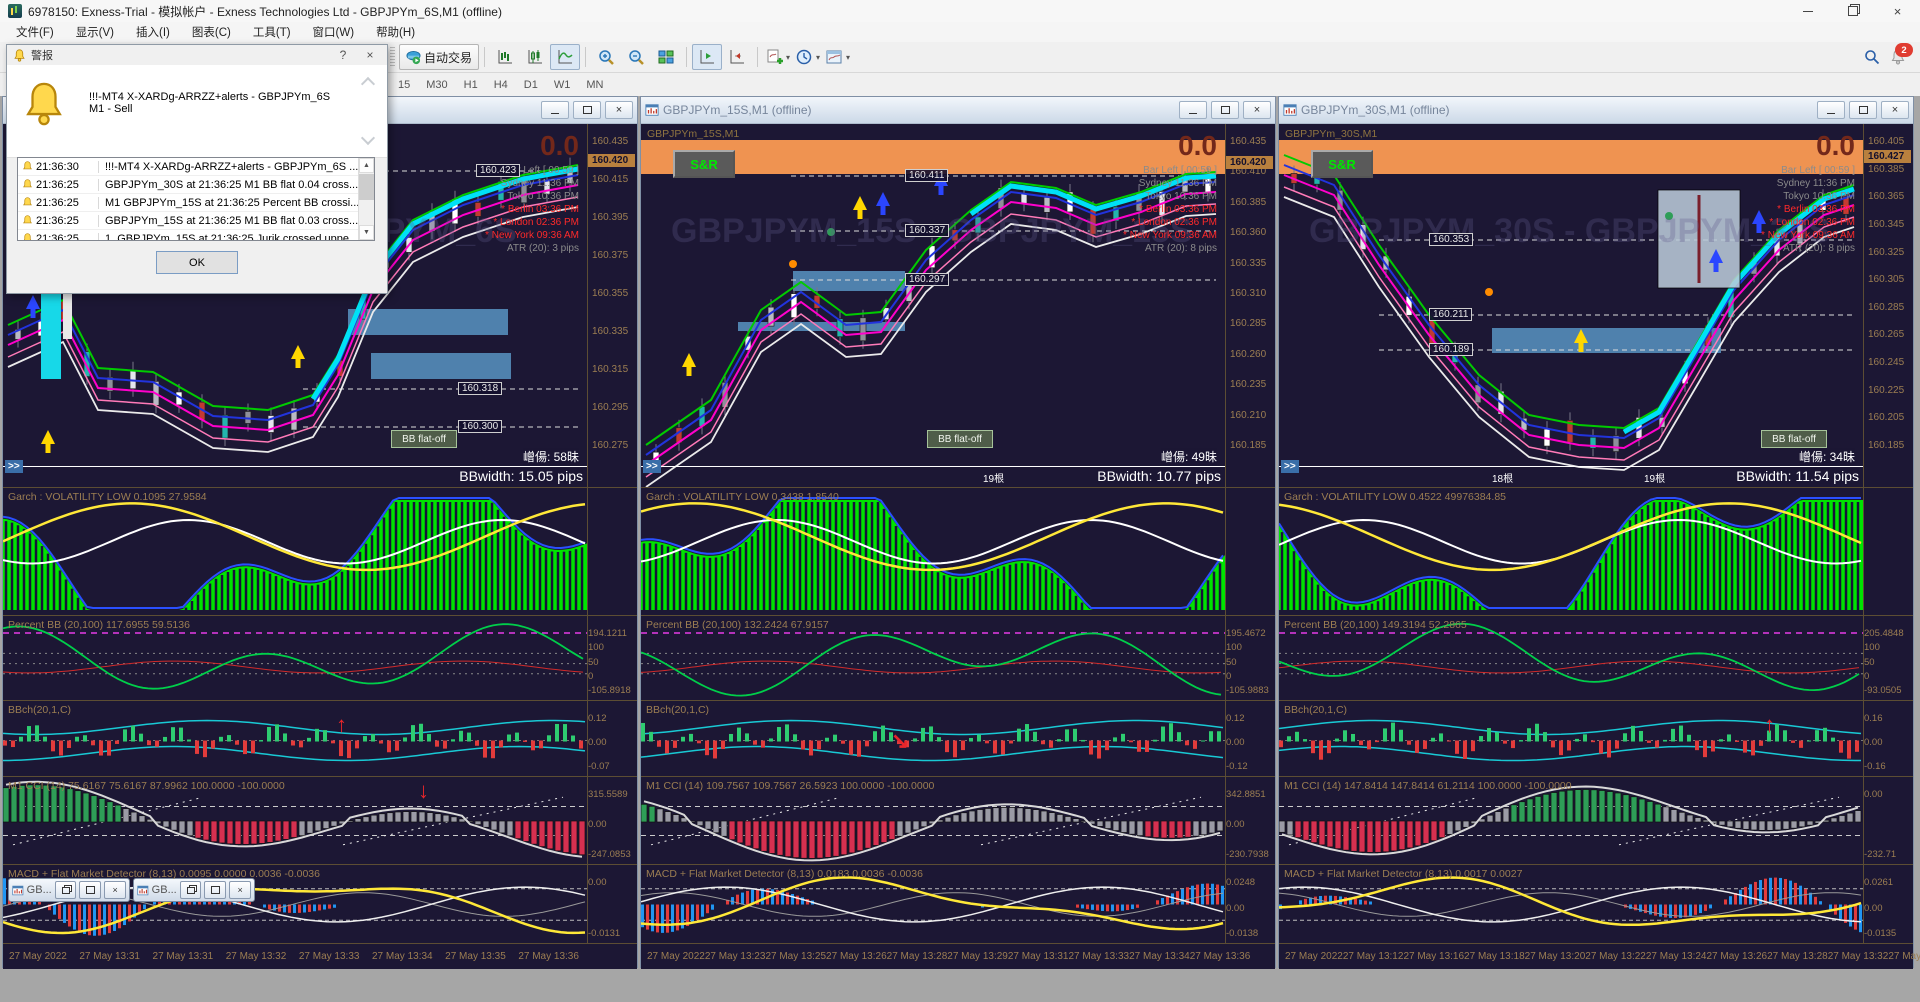  What do you see at coordinates (933, 553) in the screenshot?
I see `garch-plot` at bounding box center [933, 553].